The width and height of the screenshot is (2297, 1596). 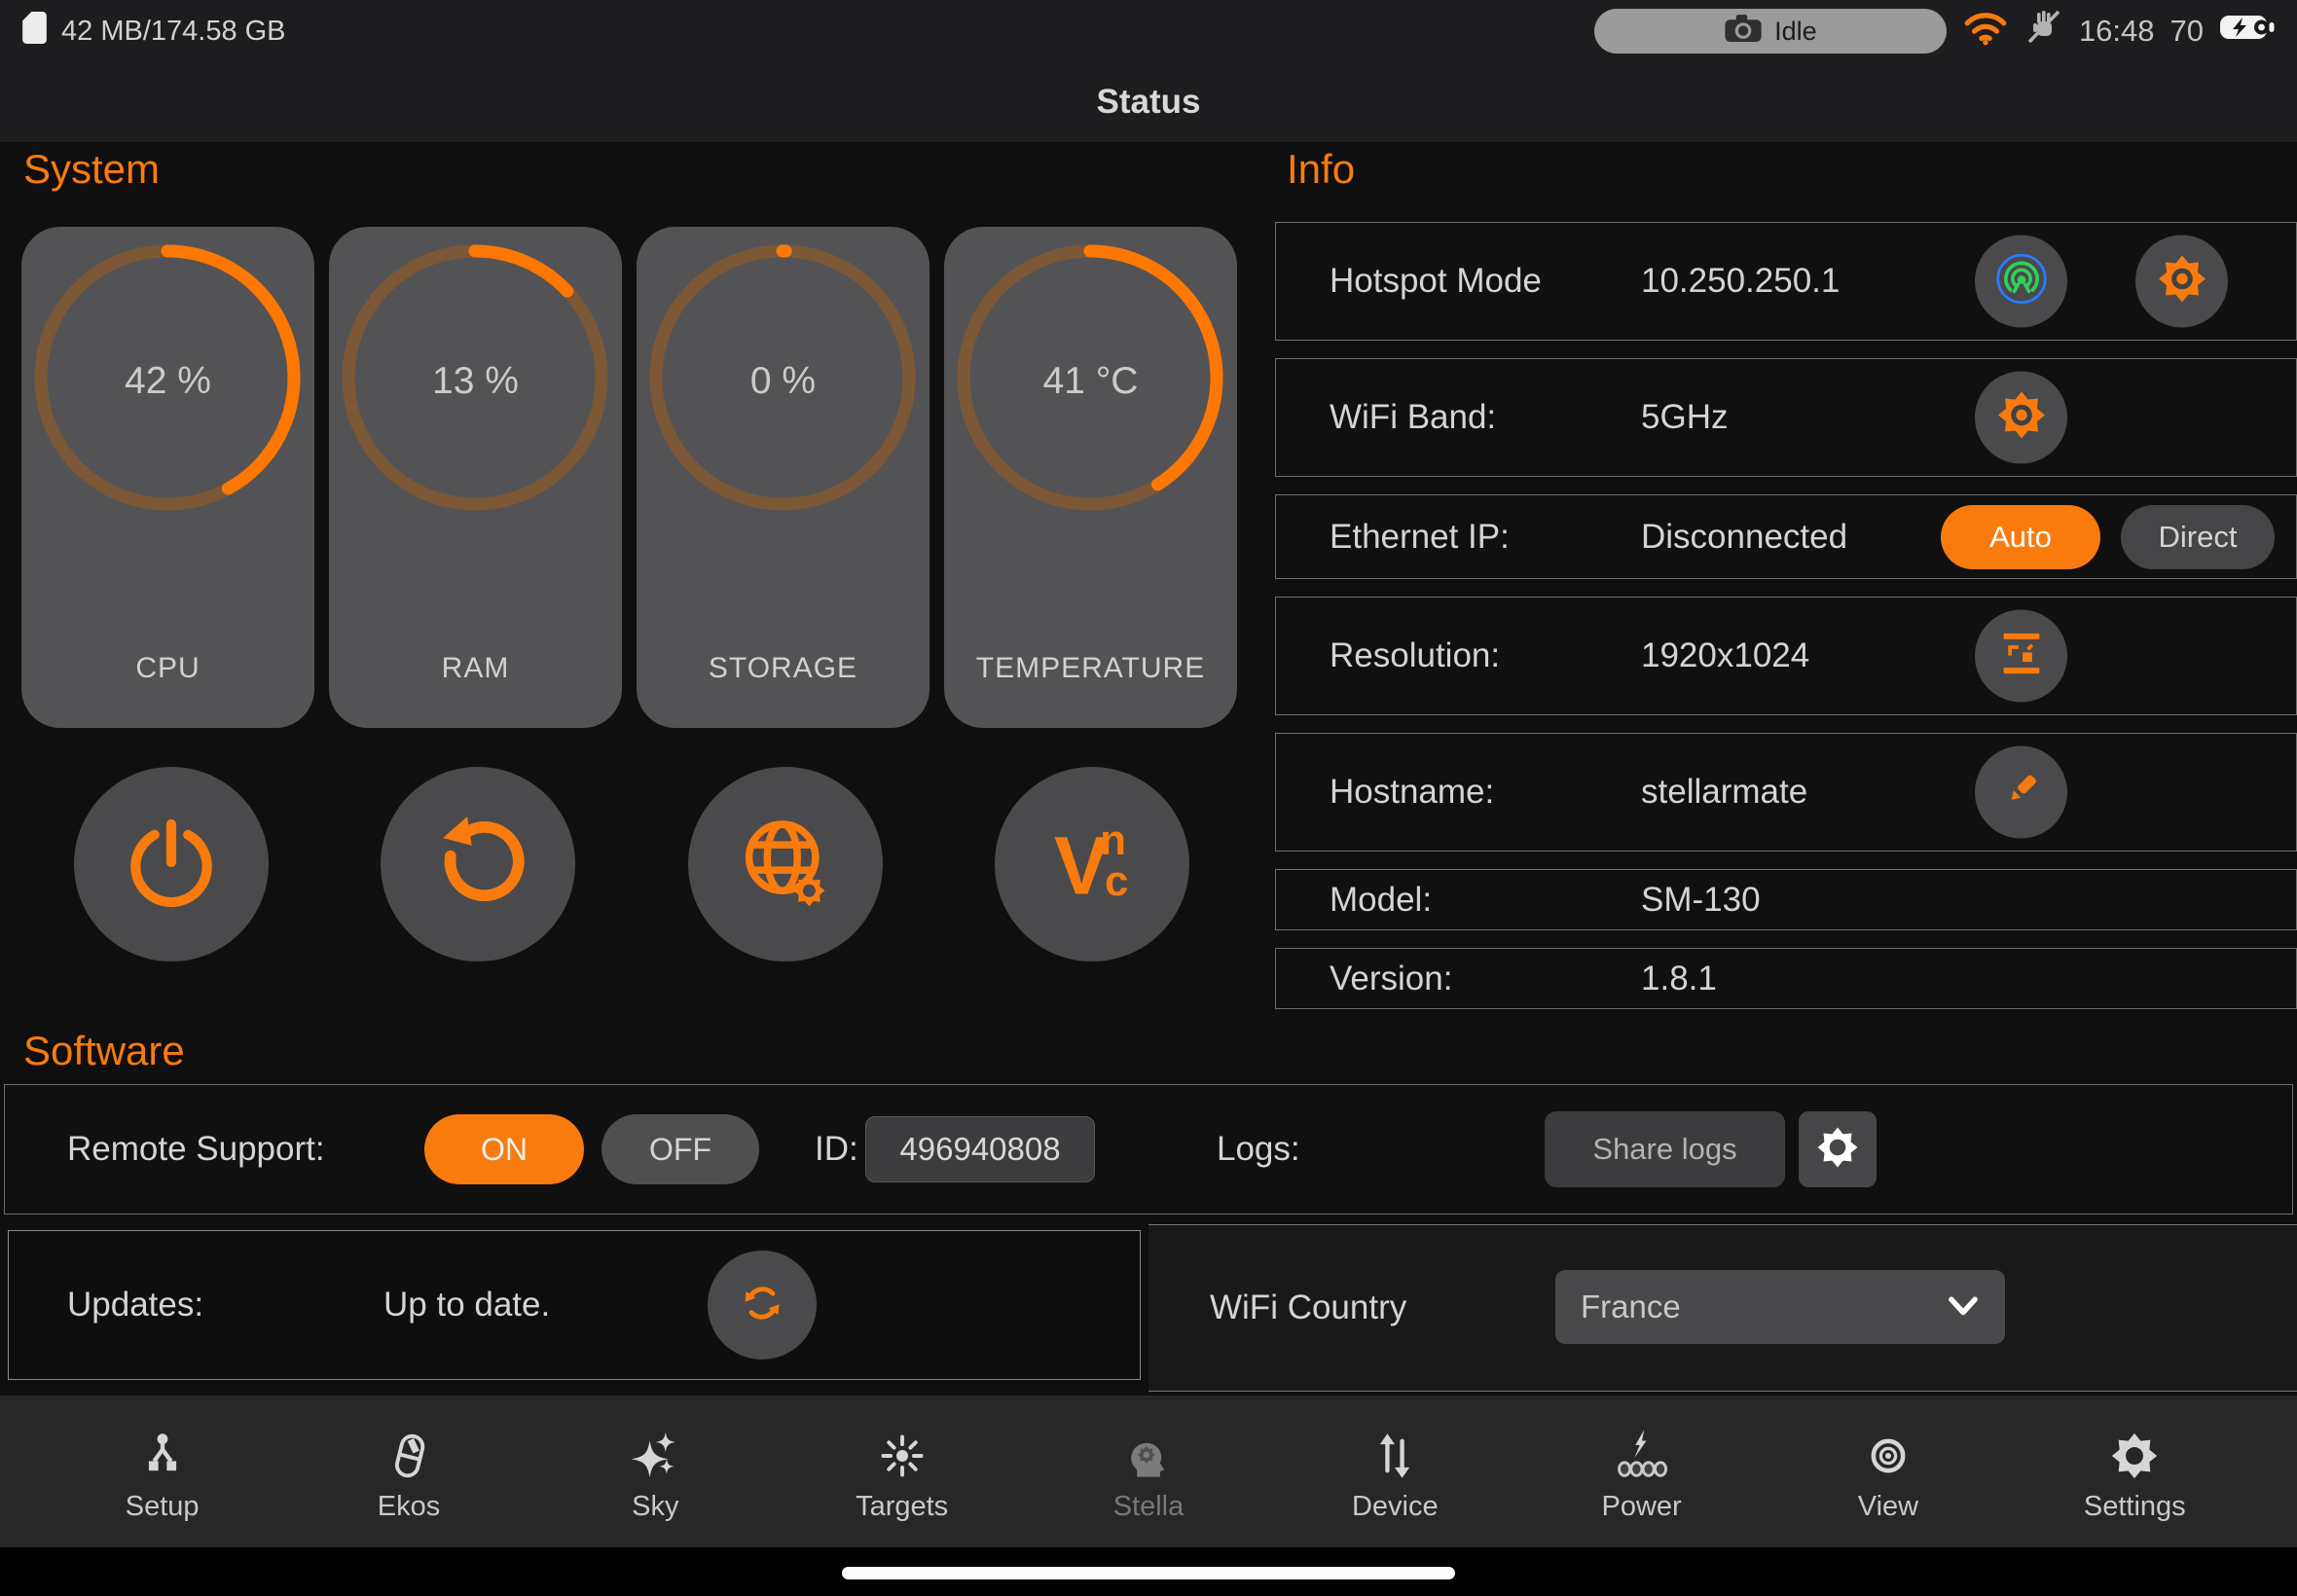 I want to click on logs-label: Logs:, so click(x=1258, y=1149).